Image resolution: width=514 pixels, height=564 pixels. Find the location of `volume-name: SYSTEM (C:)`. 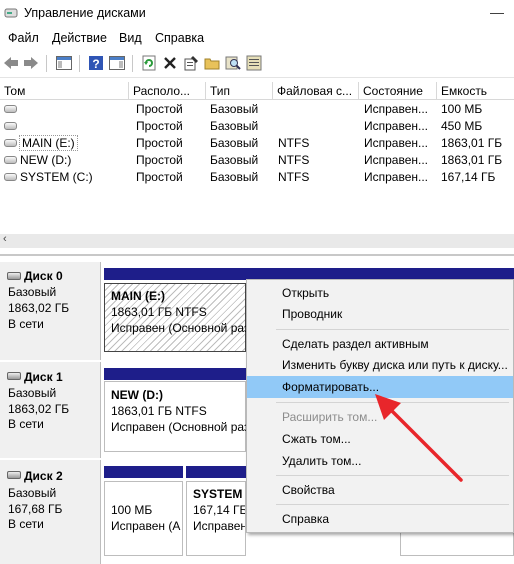

volume-name: SYSTEM (C:) is located at coordinates (56, 177).